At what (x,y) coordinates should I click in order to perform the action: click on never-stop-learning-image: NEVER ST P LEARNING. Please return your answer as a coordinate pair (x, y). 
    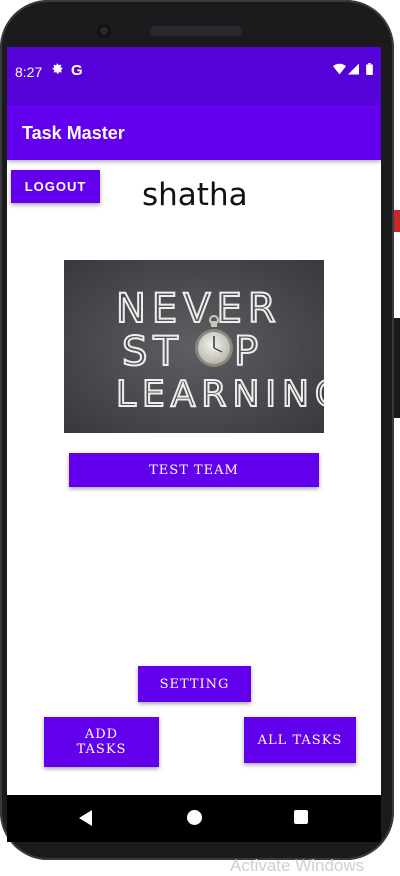
    Looking at the image, I should click on (204, 346).